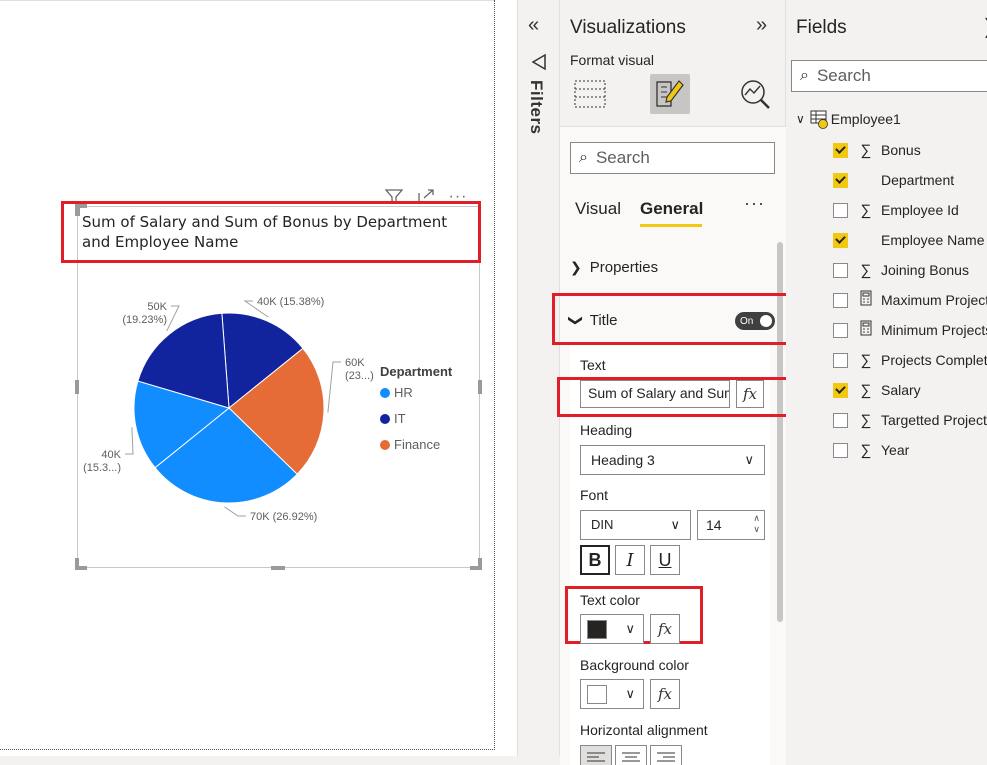 The height and width of the screenshot is (765, 987). I want to click on align-center-button, so click(631, 755).